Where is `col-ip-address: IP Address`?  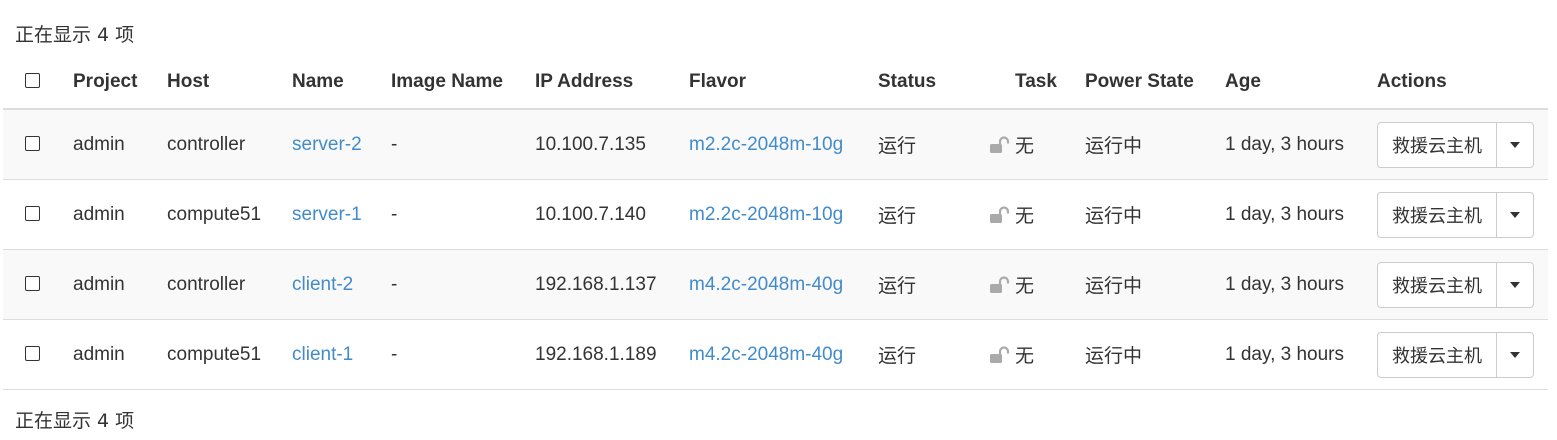
col-ip-address: IP Address is located at coordinates (612, 83).